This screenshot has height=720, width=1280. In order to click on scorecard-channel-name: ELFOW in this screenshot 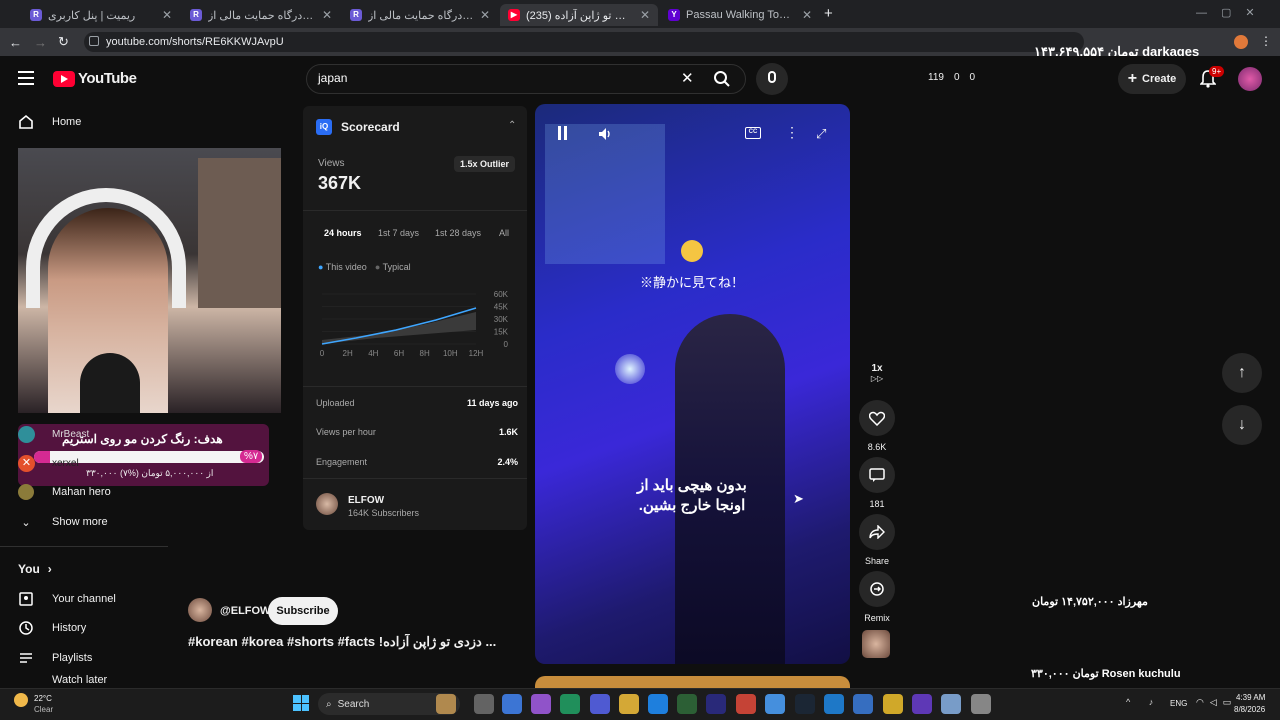, I will do `click(366, 500)`.